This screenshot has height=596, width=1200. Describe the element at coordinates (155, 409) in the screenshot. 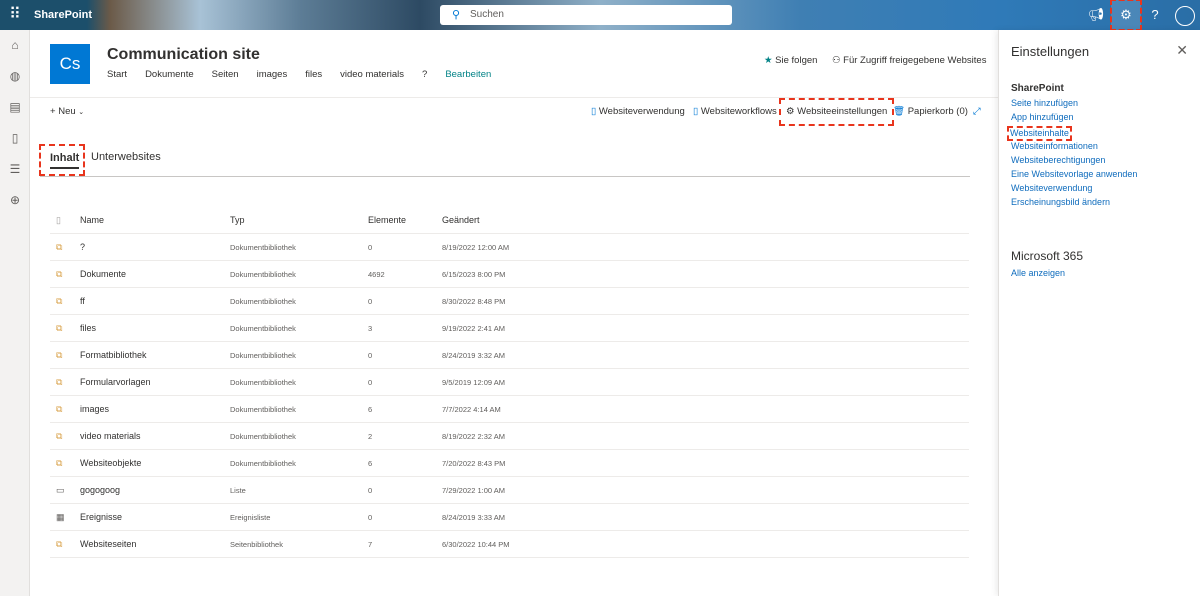

I see `row-name: images` at that location.